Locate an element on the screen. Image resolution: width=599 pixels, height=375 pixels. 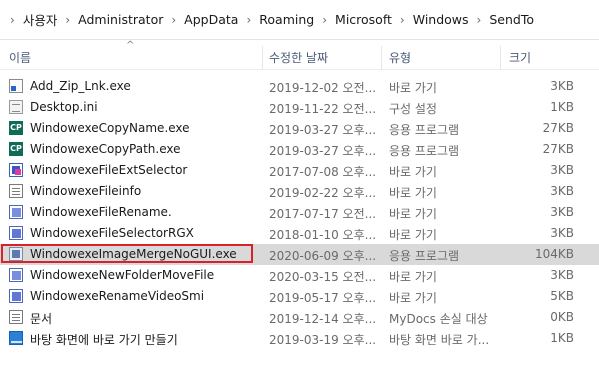
file-size: 0KB is located at coordinates (562, 317).